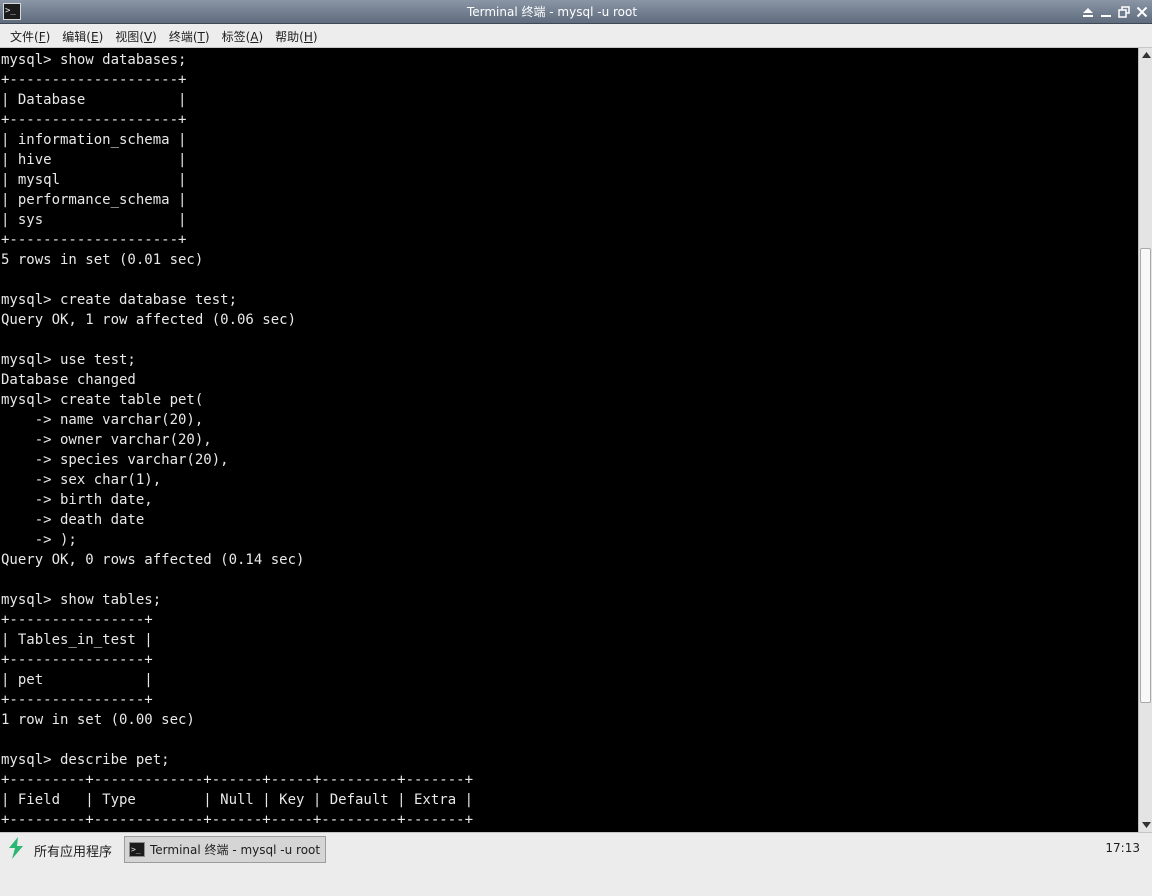 The height and width of the screenshot is (896, 1152). I want to click on clock: 17:13, so click(1122, 848).